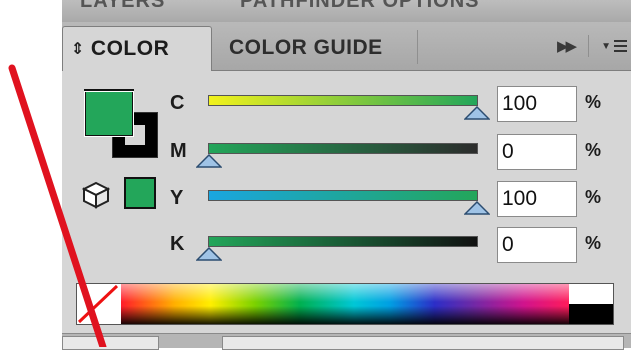 The image size is (631, 350). I want to click on cutoff-panel-titlebar: LAYERS PATHFINDER OPTIONS, so click(346, 11).